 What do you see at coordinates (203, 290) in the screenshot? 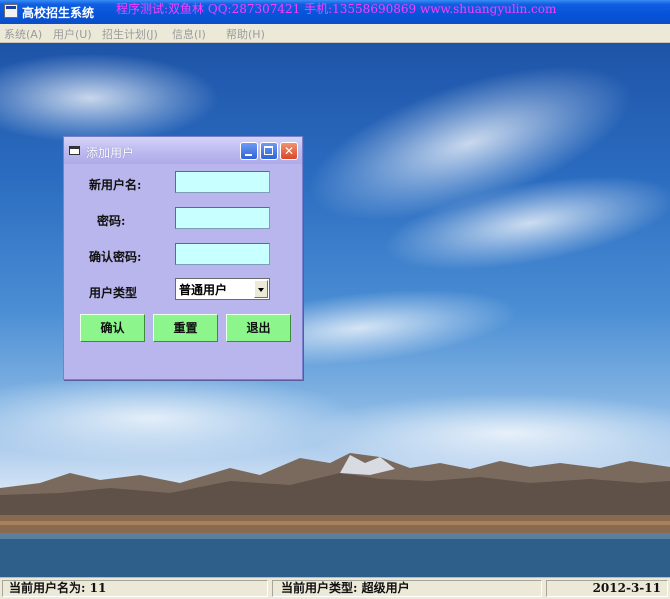
I see `user-type-value: 普通用户` at bounding box center [203, 290].